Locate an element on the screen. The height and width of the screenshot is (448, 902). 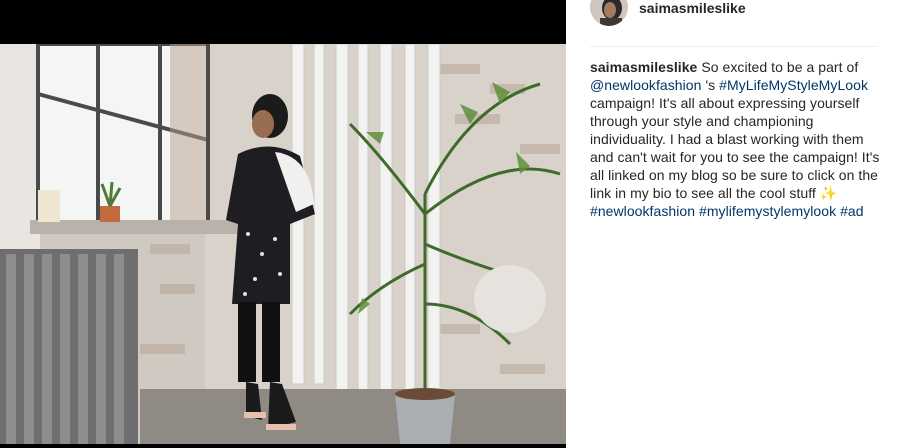
campaign-hashtag-link: #MyLifeMyStyleMyLook is located at coordinates (793, 85).